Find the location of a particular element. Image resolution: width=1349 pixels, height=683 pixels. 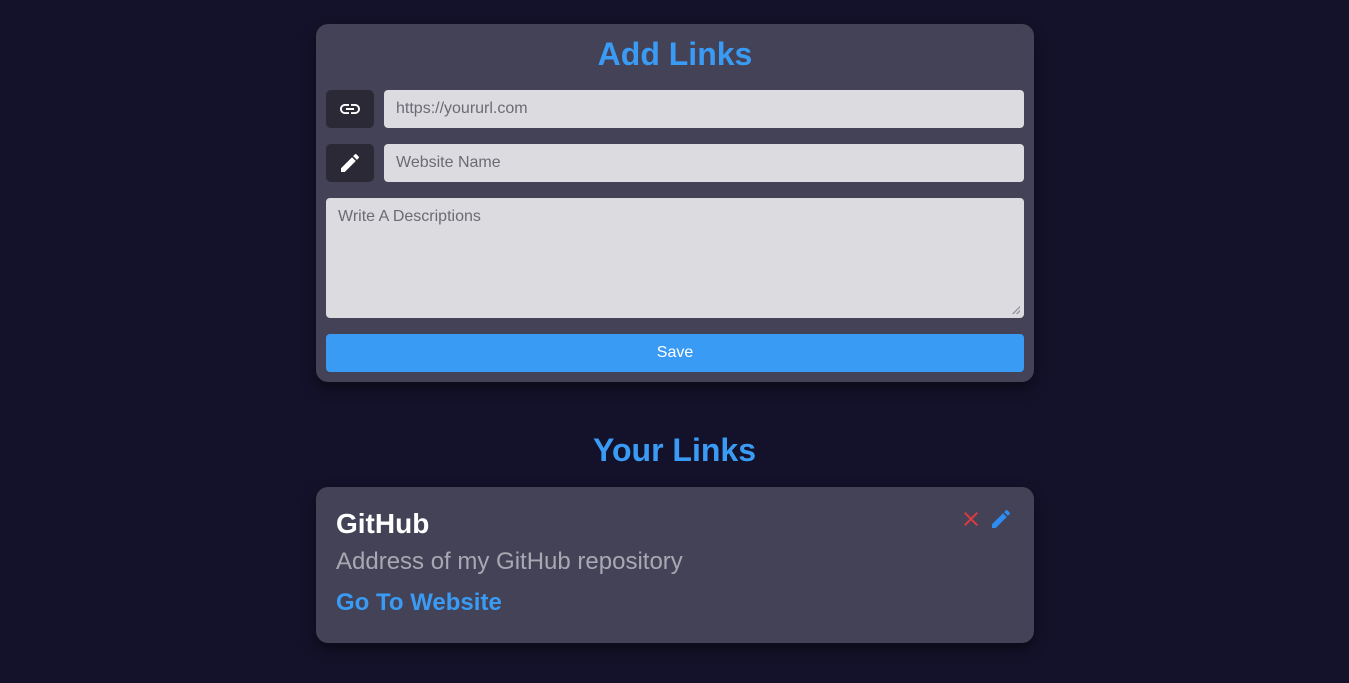

save-button: Save is located at coordinates (675, 353).